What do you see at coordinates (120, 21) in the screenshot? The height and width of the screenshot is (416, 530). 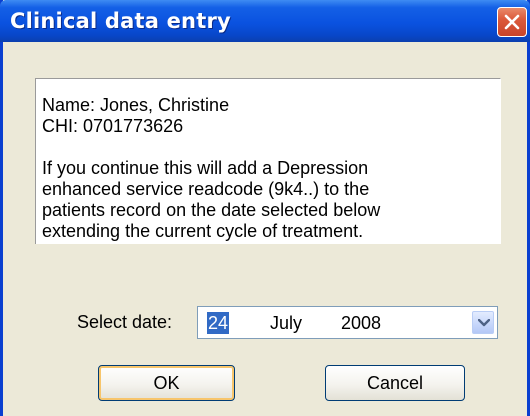 I see `window-title: Clinical data entry` at bounding box center [120, 21].